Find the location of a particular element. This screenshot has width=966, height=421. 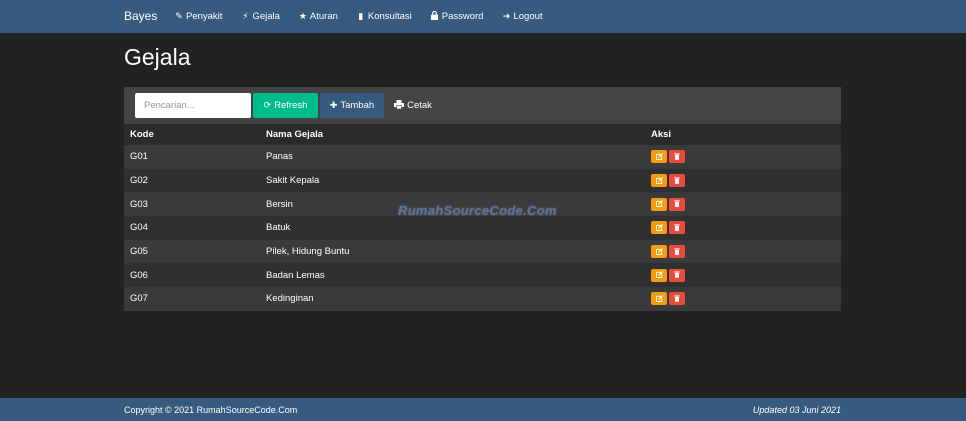

nav-item-gejala: ⚡ Gejala is located at coordinates (260, 16).